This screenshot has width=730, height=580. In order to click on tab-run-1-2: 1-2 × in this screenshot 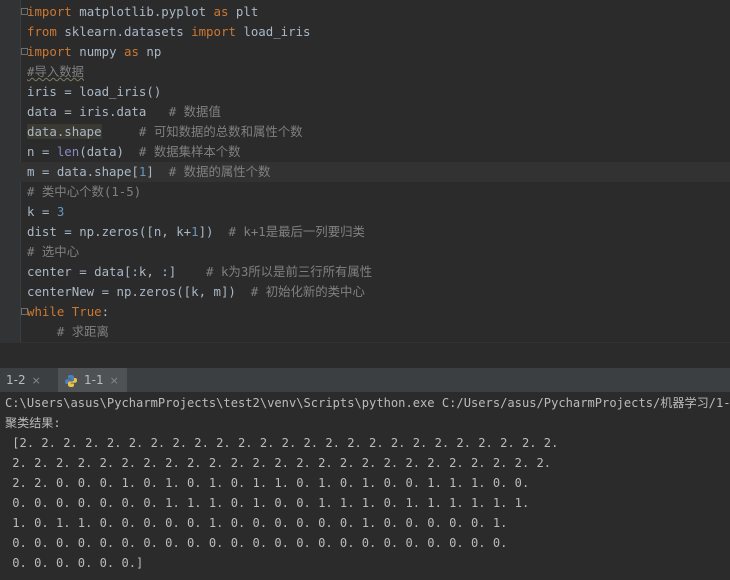, I will do `click(23, 380)`.